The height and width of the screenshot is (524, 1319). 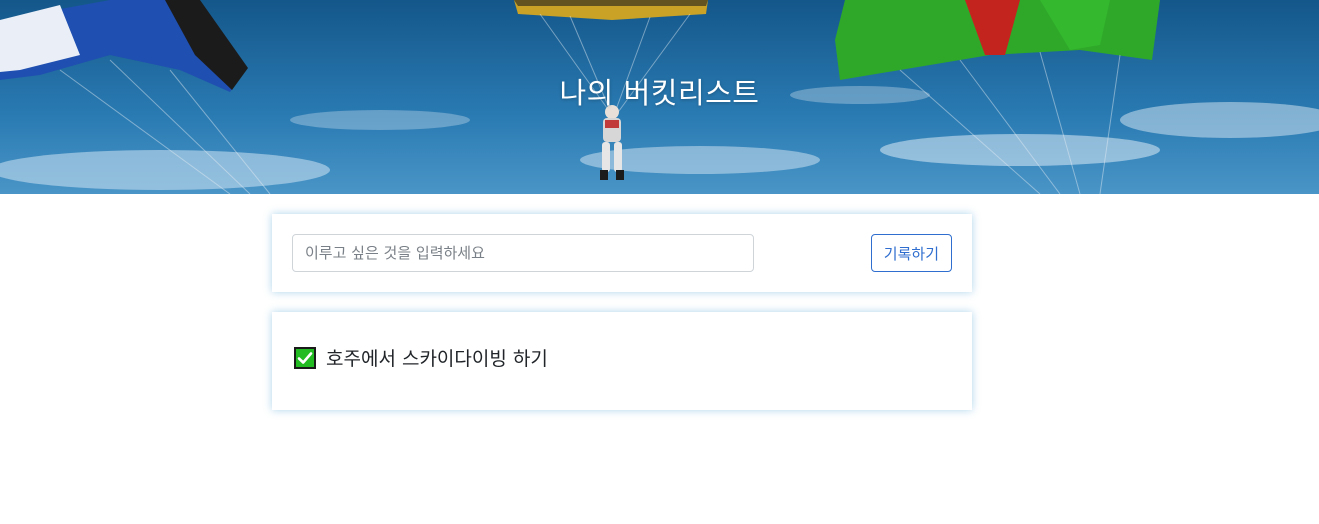 What do you see at coordinates (659, 93) in the screenshot?
I see `page-title: 나의 버킷리스트` at bounding box center [659, 93].